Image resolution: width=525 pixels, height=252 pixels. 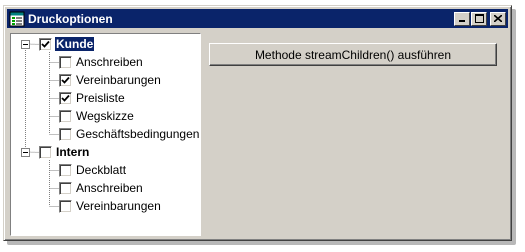 I want to click on tree-node-geschaeftsbedingungen: Geschäftsbedingungen, so click(x=129, y=134).